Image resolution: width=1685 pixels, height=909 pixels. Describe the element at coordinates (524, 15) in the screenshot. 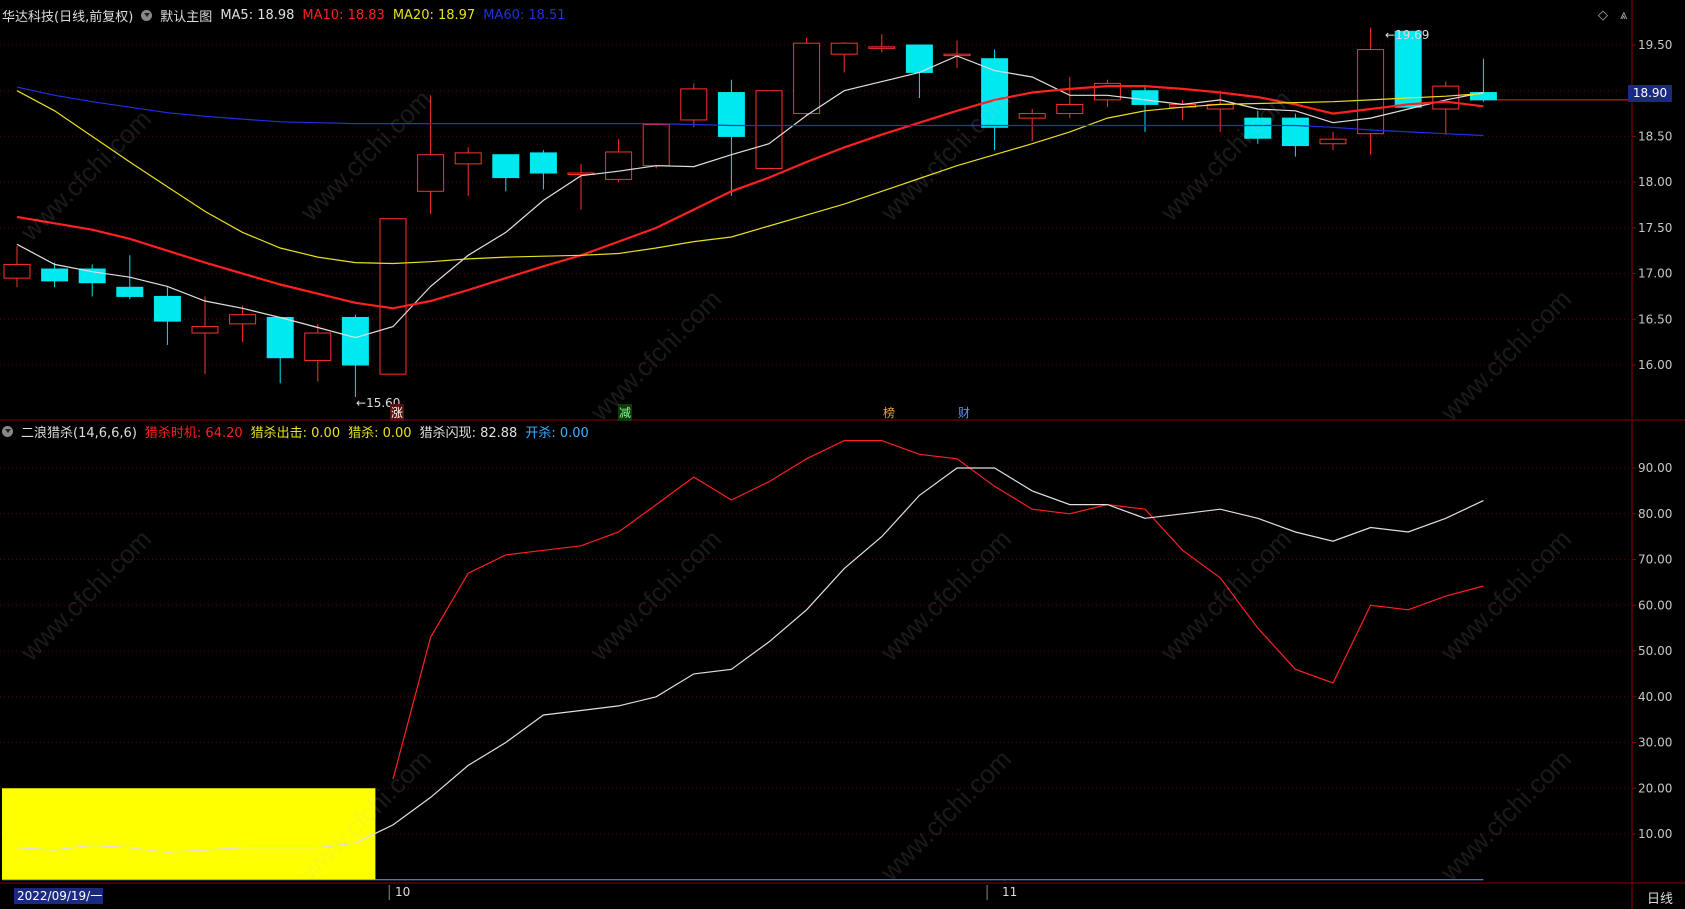

I see `ma60-label: MA60: 18.51` at that location.